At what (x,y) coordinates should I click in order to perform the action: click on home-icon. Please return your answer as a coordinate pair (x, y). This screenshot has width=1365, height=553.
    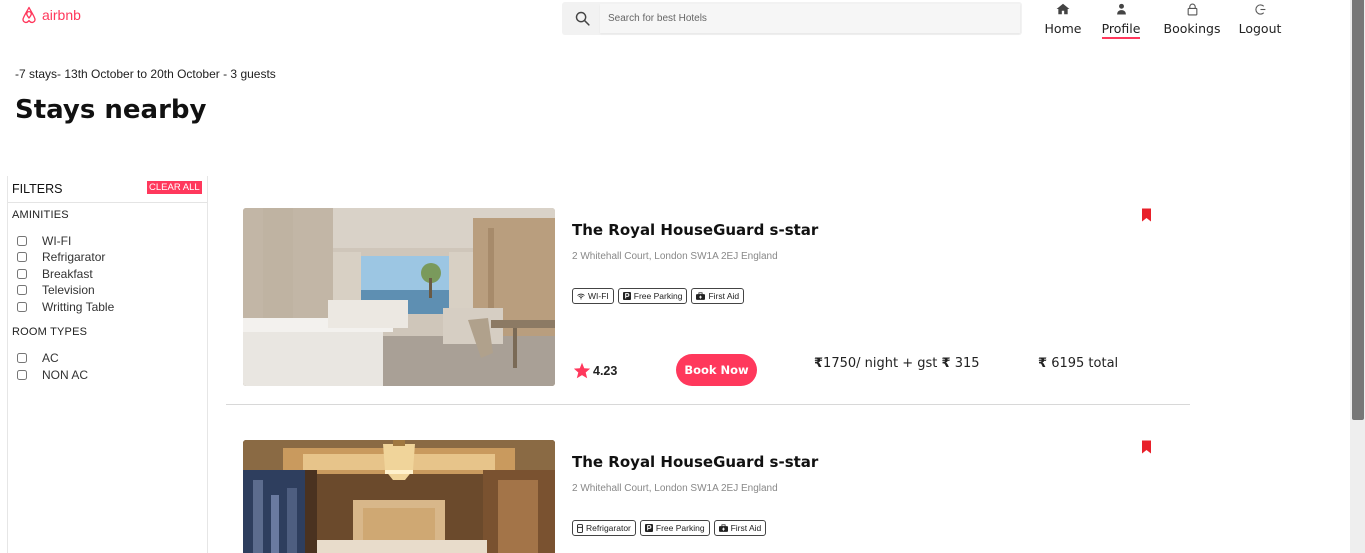
    Looking at the image, I should click on (1063, 9).